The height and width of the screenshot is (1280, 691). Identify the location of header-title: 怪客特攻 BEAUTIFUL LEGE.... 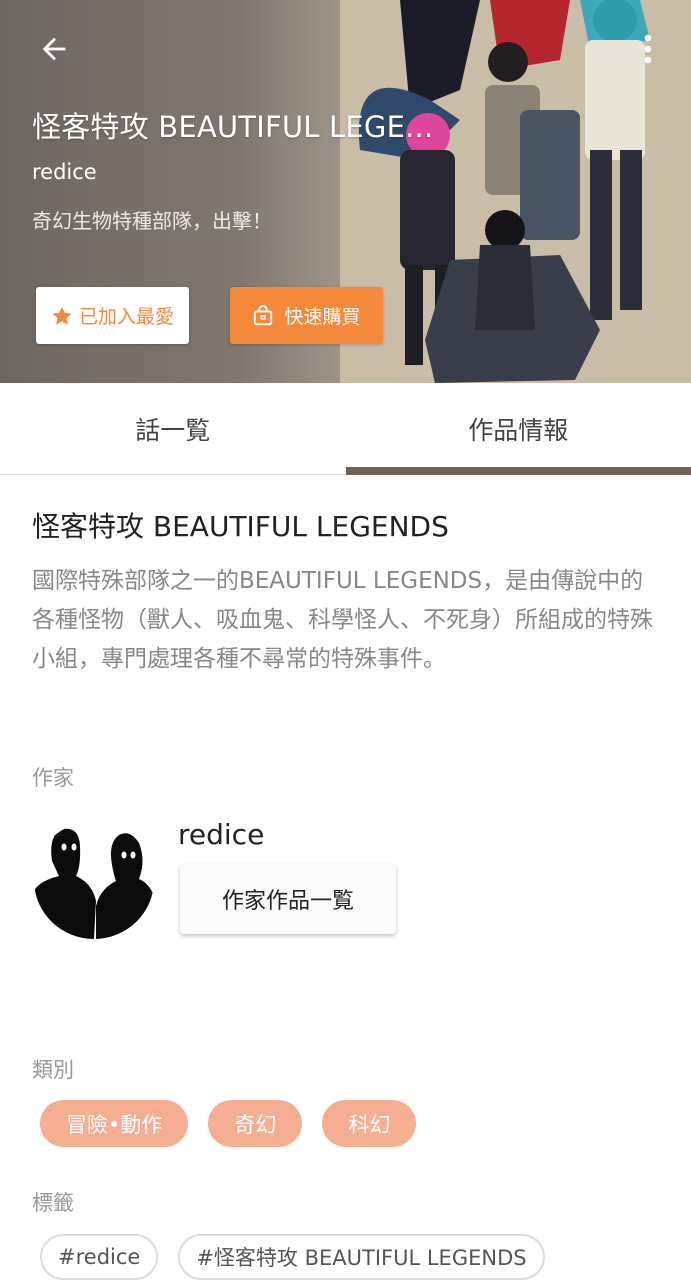
(233, 127).